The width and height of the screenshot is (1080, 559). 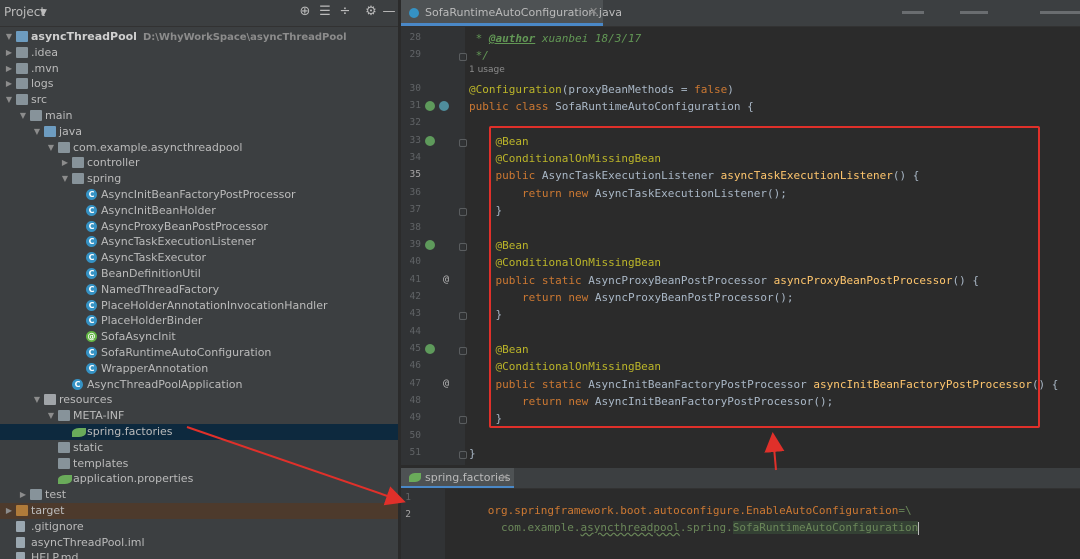 What do you see at coordinates (325, 12) in the screenshot?
I see `collapse-all-icon: ☰` at bounding box center [325, 12].